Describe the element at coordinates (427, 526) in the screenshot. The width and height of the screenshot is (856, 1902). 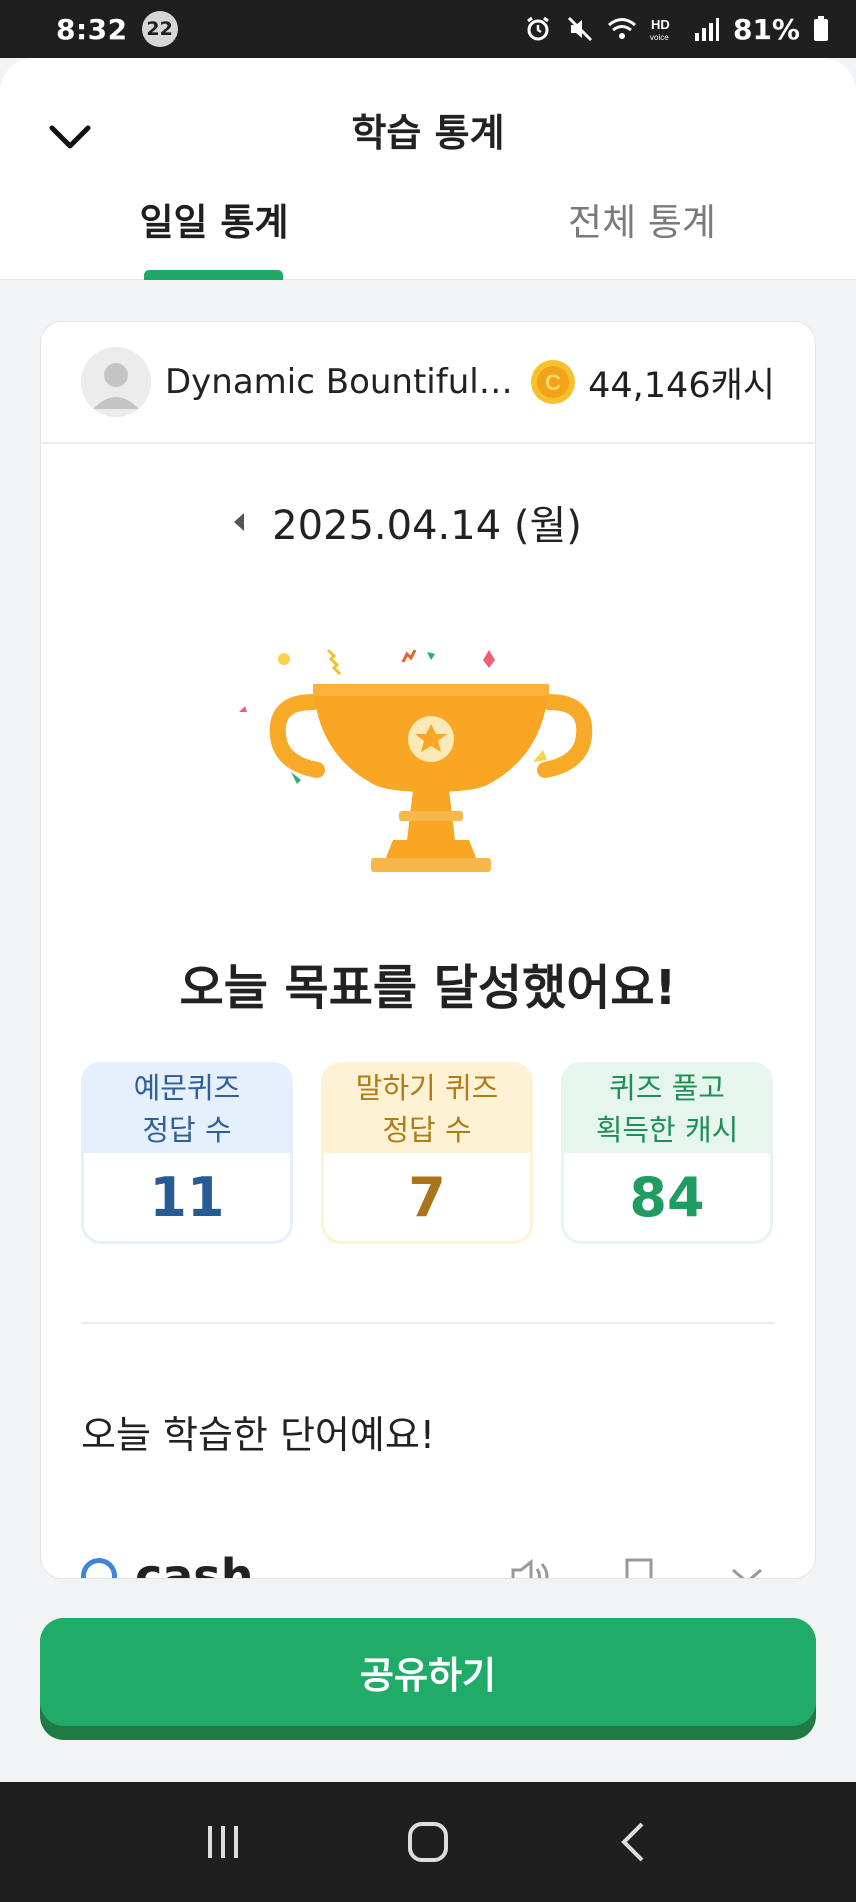
I see `date-label: 2025.04.14 (월)` at that location.